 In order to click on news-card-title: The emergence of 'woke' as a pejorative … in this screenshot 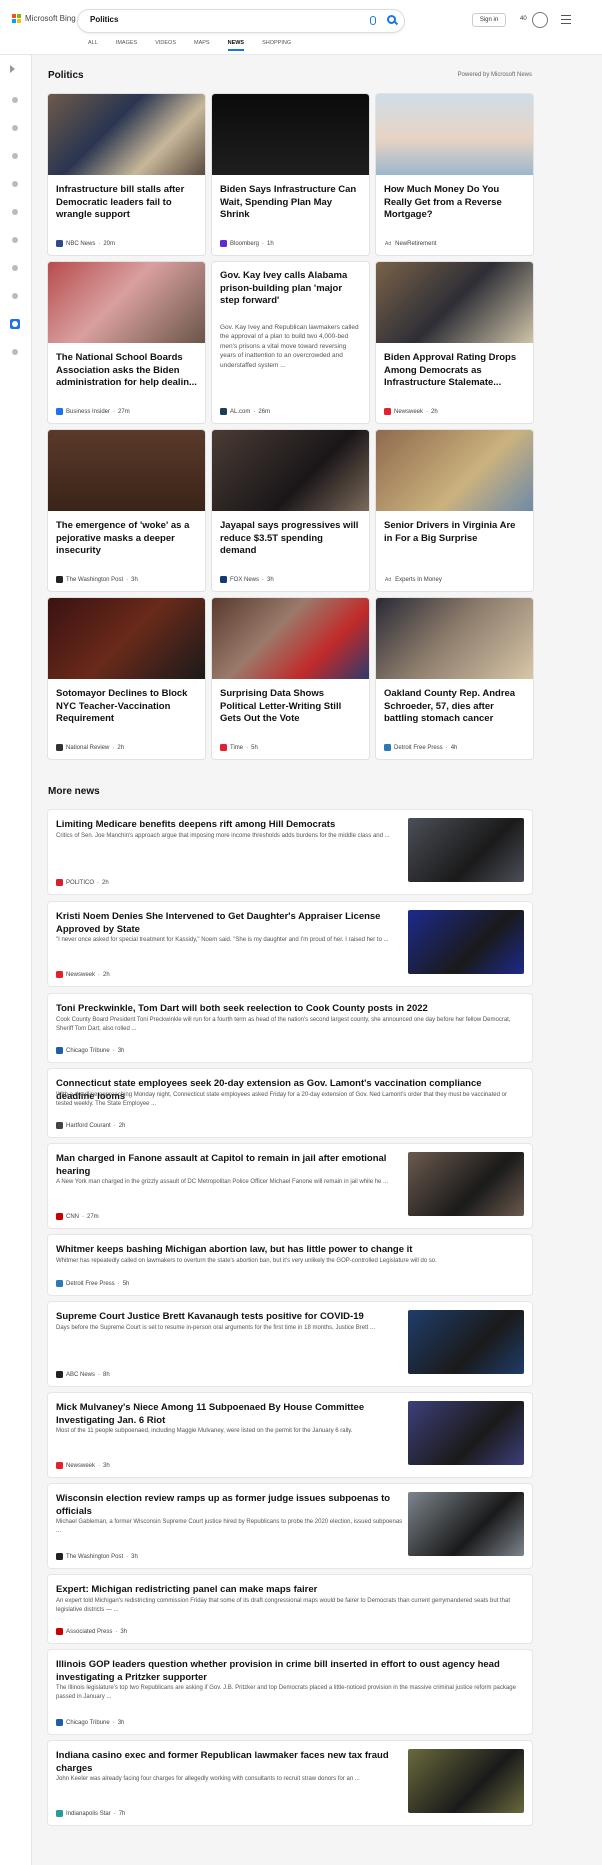, I will do `click(126, 539)`.